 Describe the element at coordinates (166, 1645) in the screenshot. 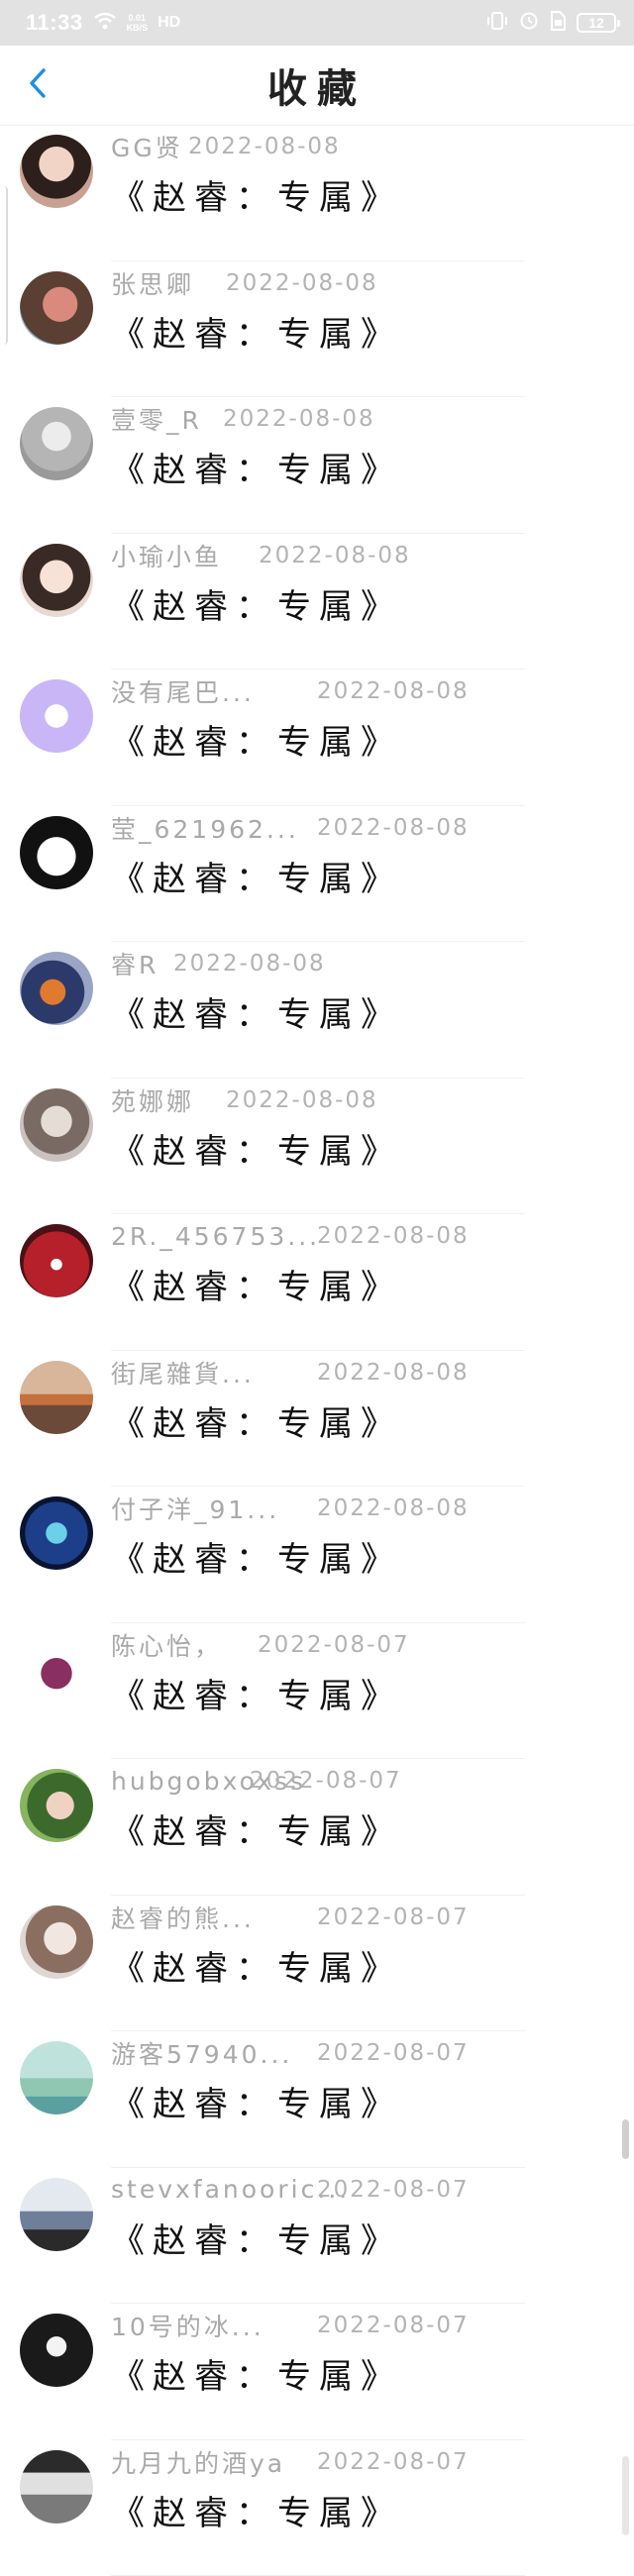

I see `user-name: 陈心怡，` at that location.